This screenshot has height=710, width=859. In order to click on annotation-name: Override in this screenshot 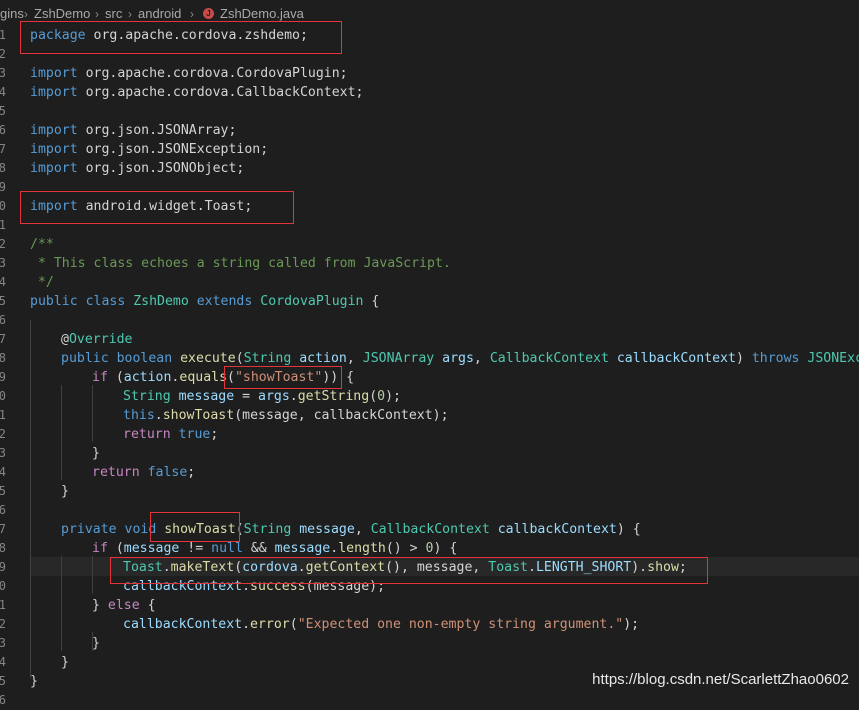, I will do `click(100, 339)`.